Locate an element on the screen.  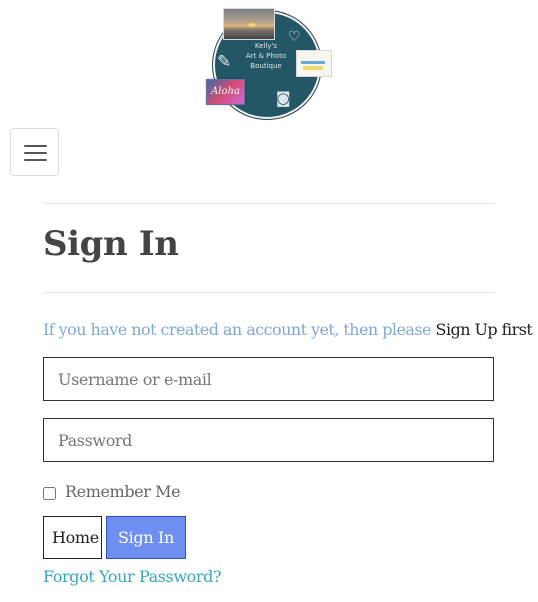
remember-me-checkbox is located at coordinates (49, 493).